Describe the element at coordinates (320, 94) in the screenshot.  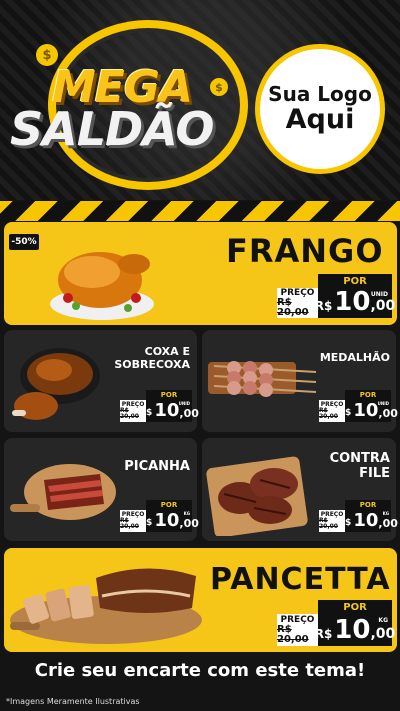
I see `logo-line1: Sua Logo` at that location.